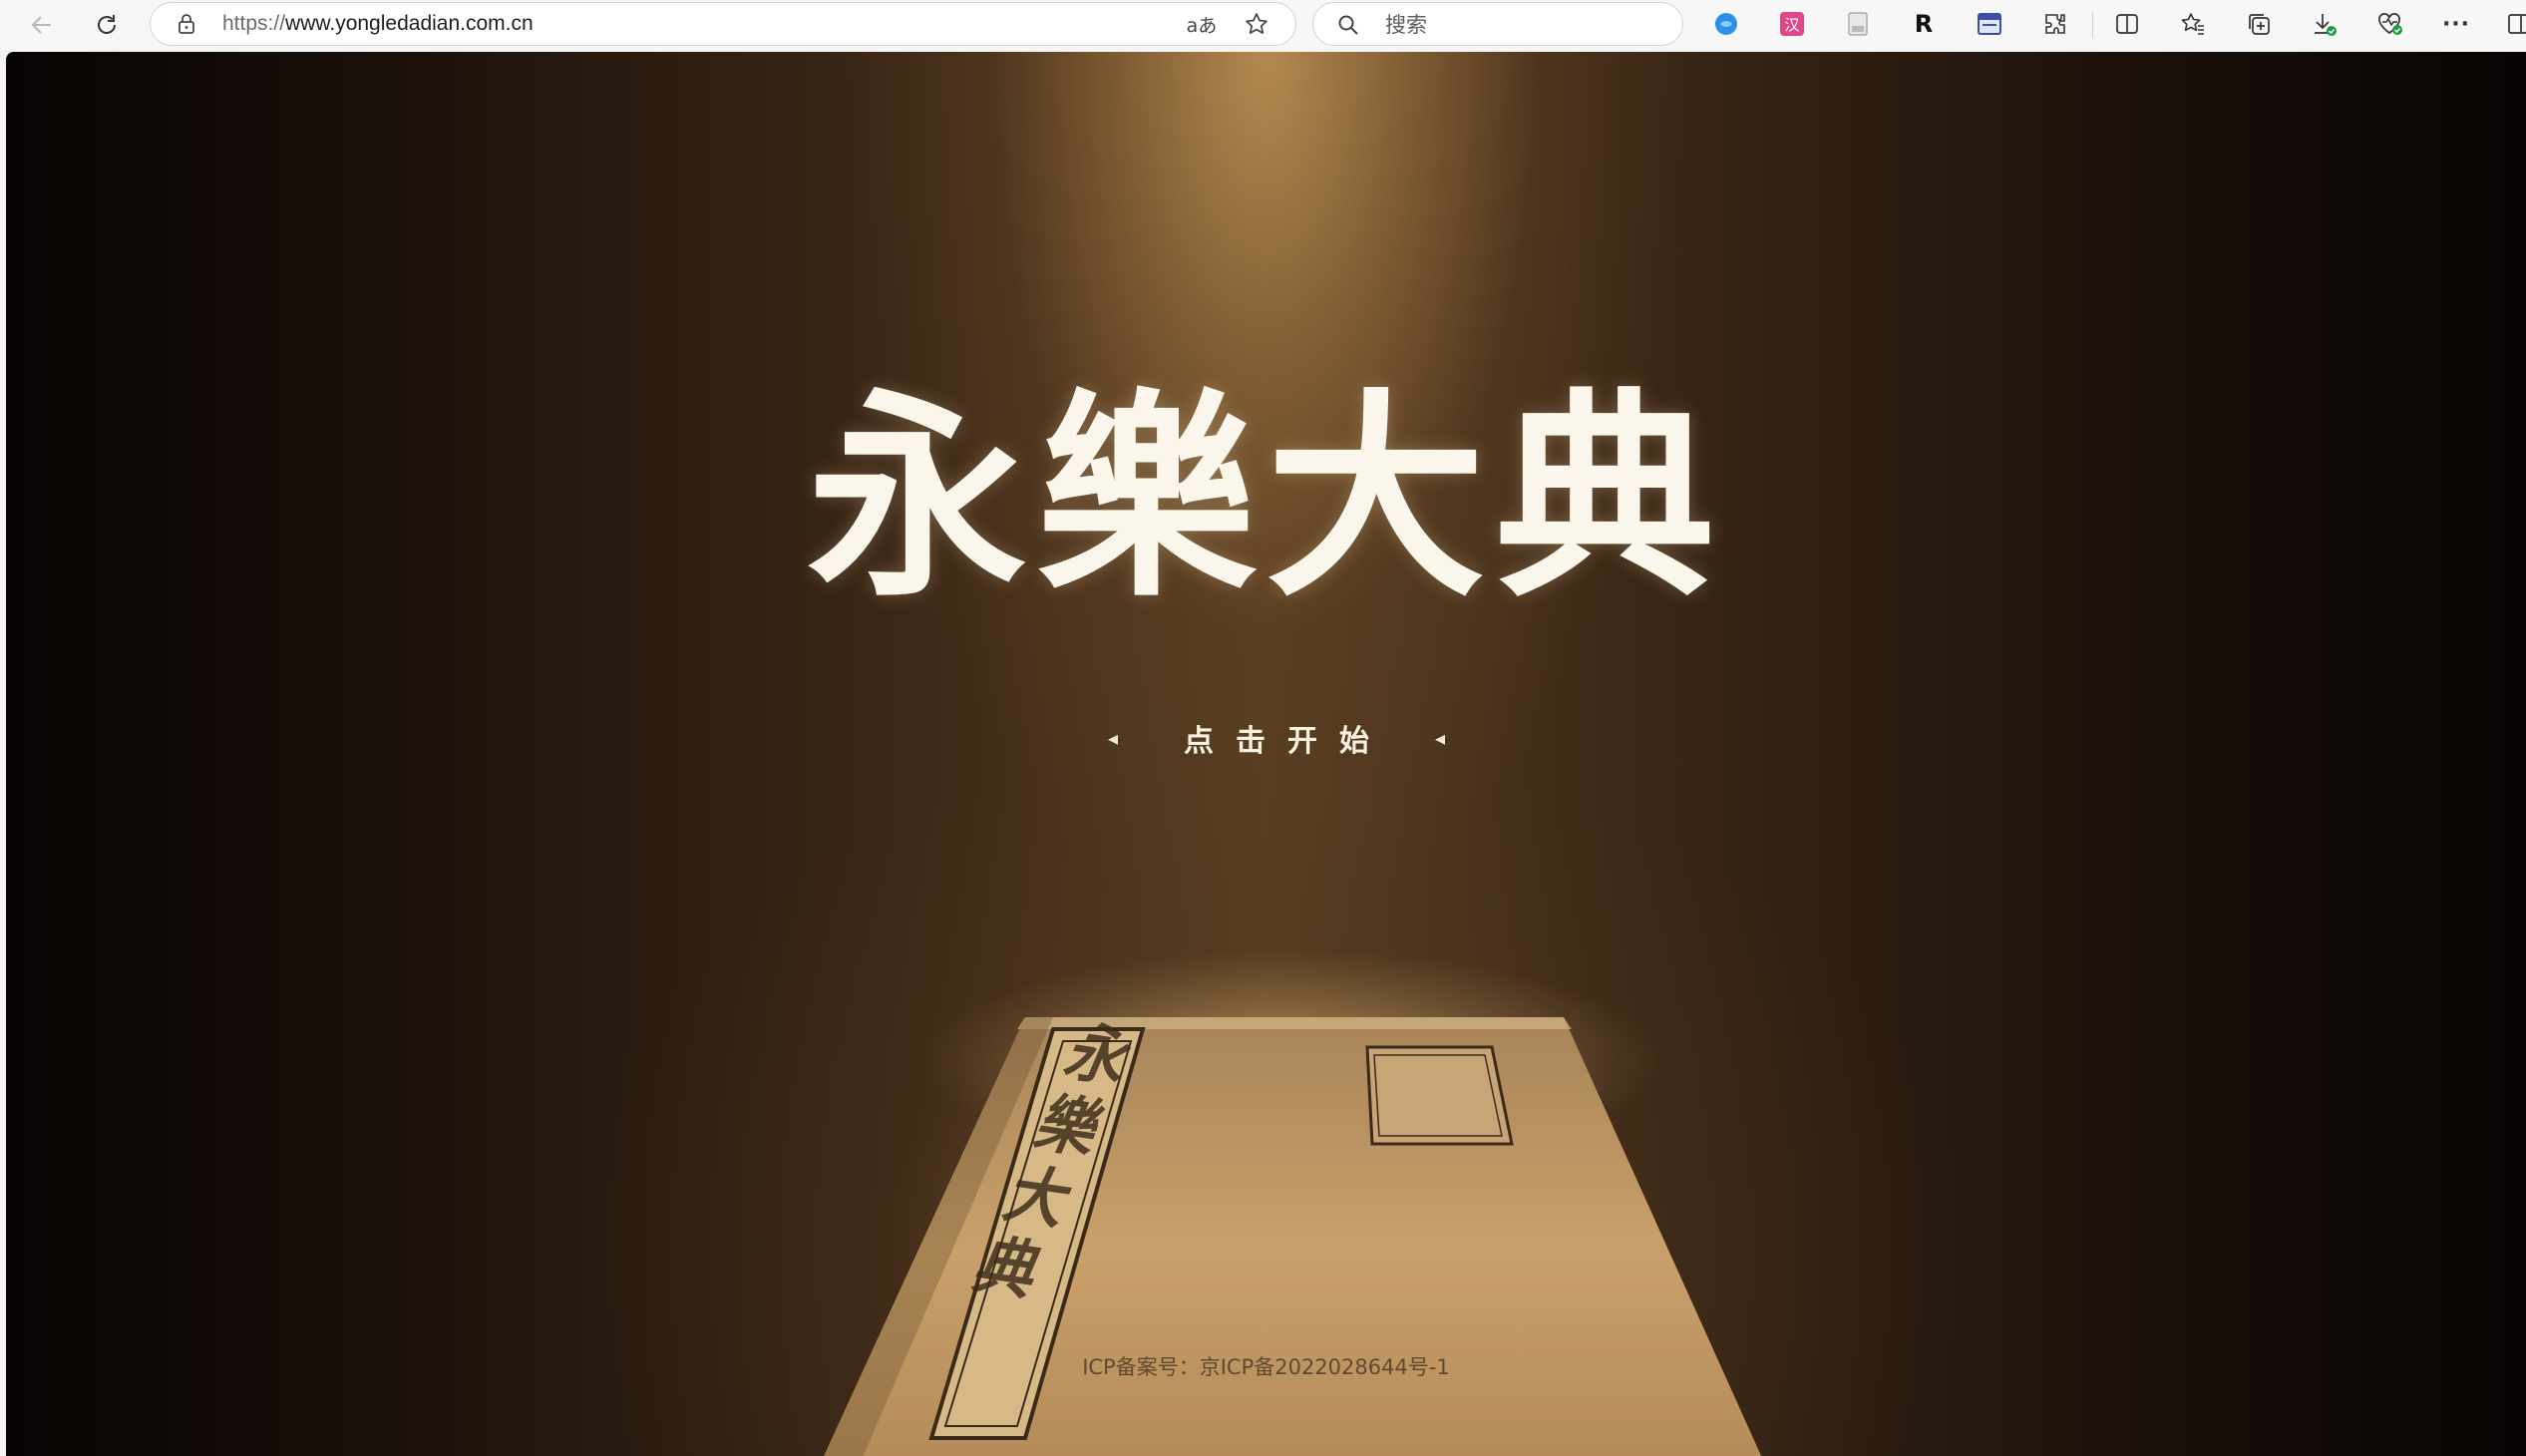 The height and width of the screenshot is (1456, 2526). Describe the element at coordinates (2456, 24) in the screenshot. I see `more-menu-icon: ···` at that location.